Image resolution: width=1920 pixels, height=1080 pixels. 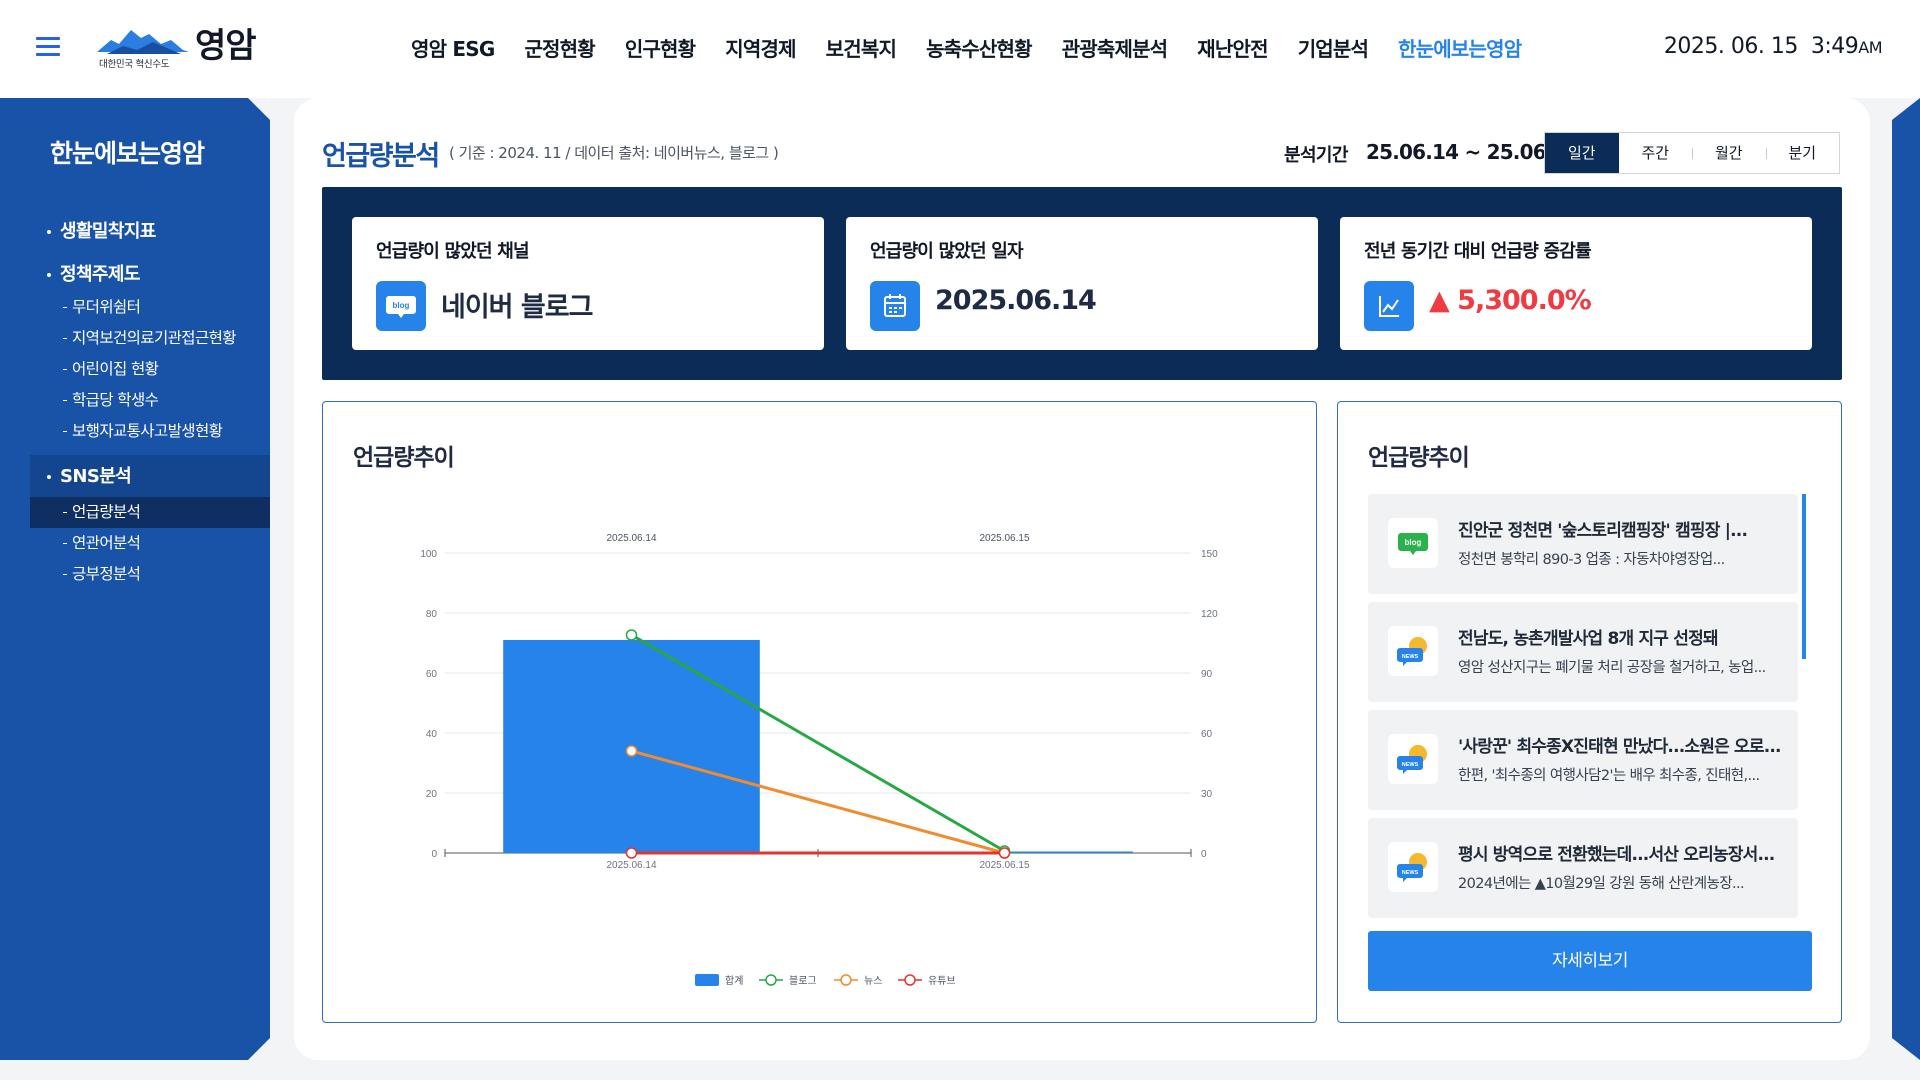 What do you see at coordinates (631, 853) in the screenshot?
I see `point-유튜브` at bounding box center [631, 853].